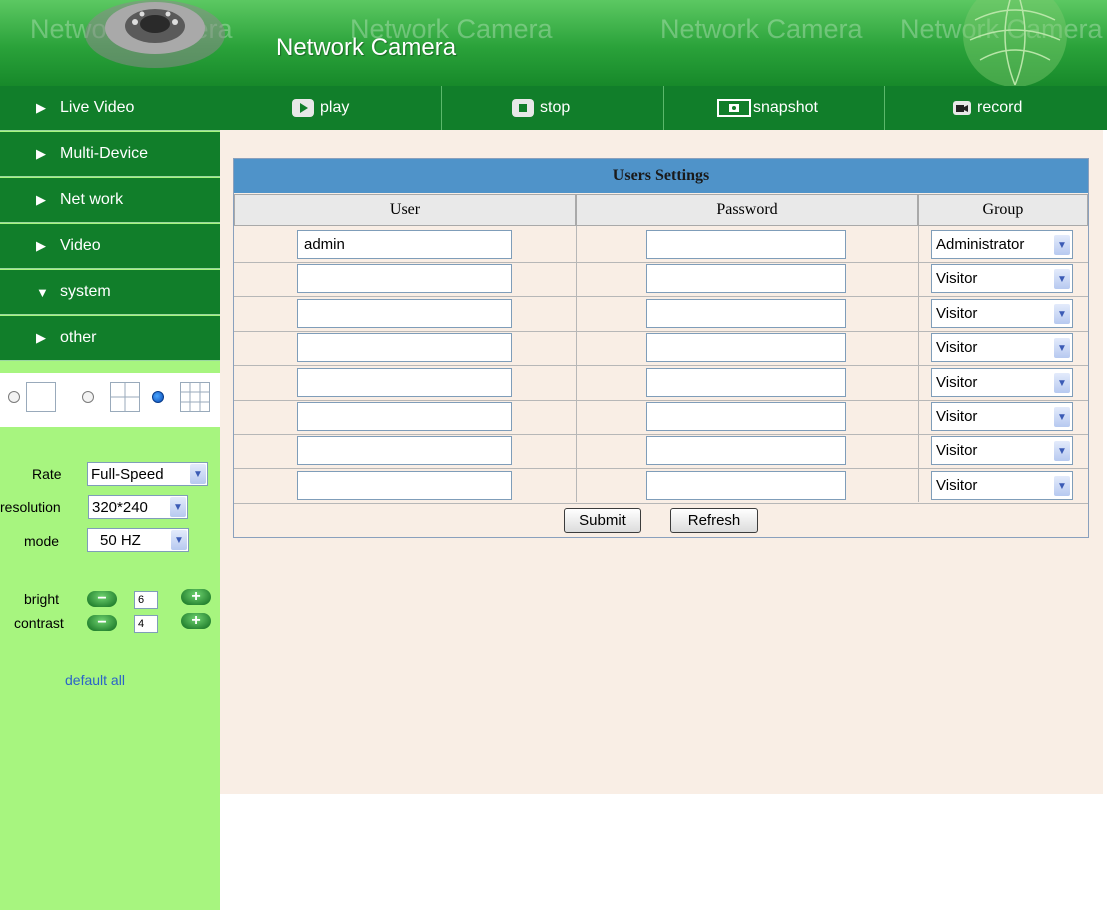 This screenshot has width=1107, height=910. What do you see at coordinates (602, 520) in the screenshot?
I see `submit-button: Submit` at bounding box center [602, 520].